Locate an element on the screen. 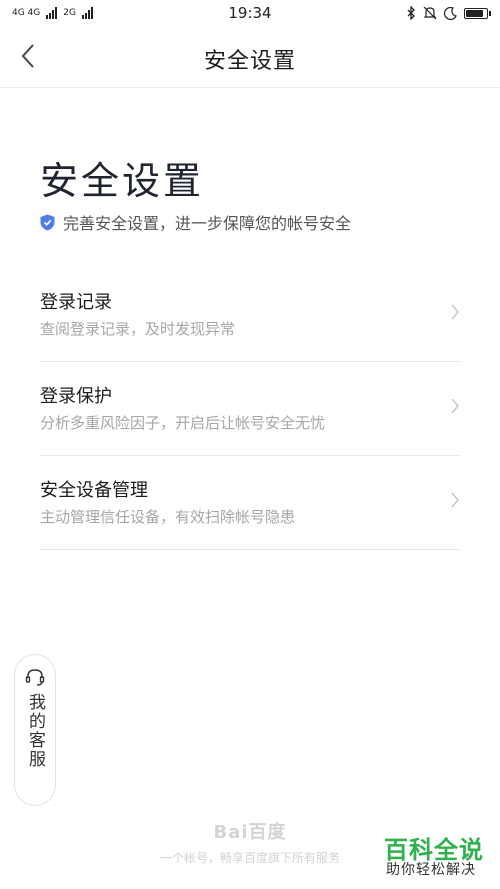 This screenshot has width=500, height=889. list-item-login-protection: 登录保护 分析多重风险因子，开启后让帐号安全无忧 is located at coordinates (250, 409).